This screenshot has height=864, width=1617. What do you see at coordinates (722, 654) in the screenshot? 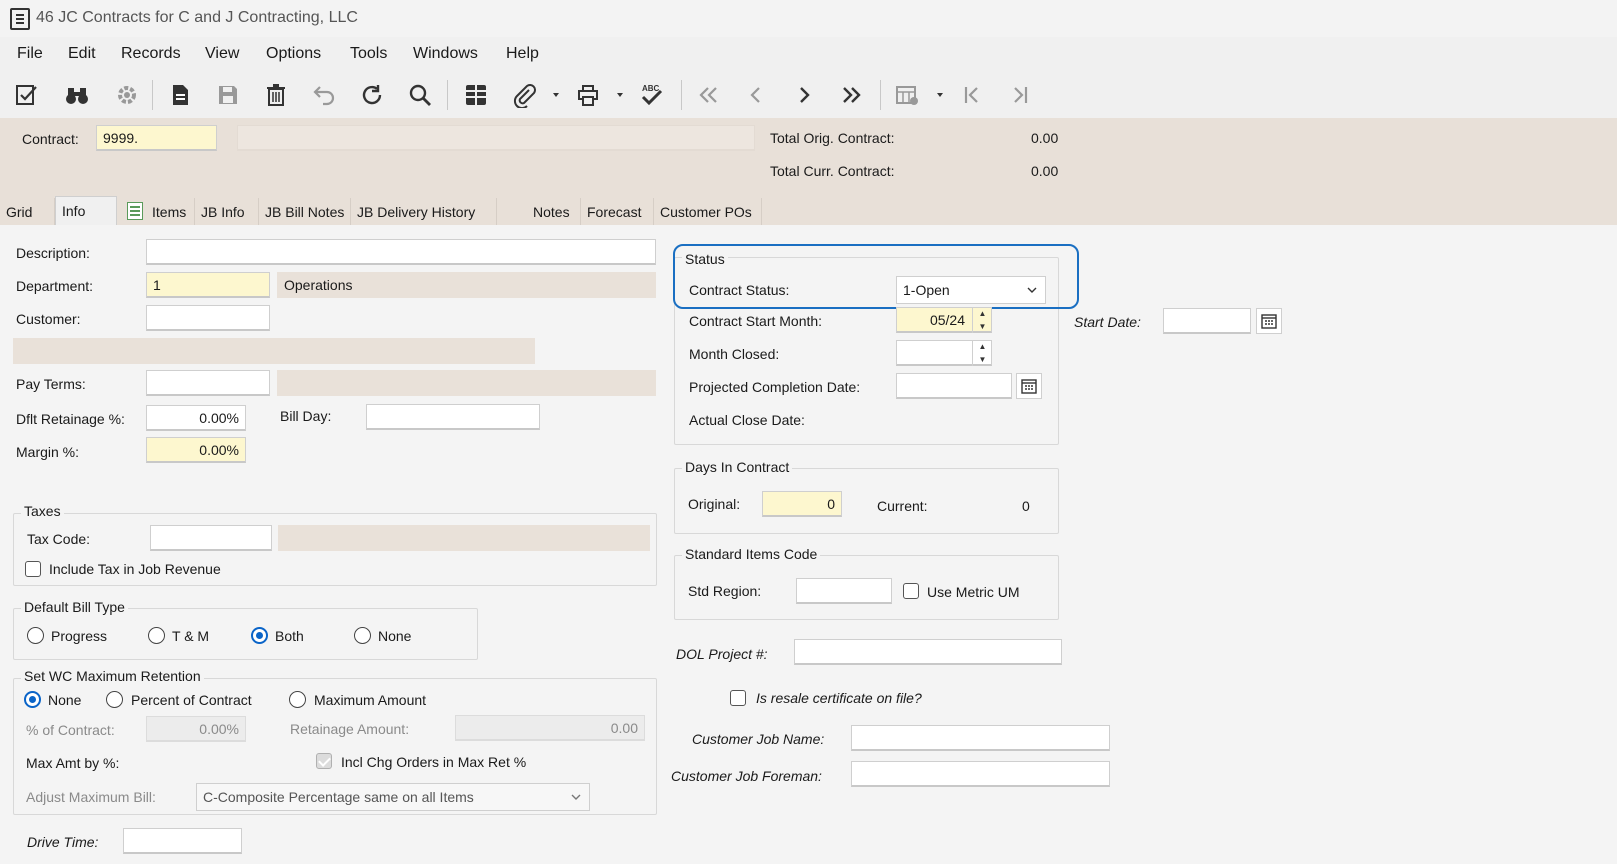
I see `dol-project-label: DOL Project #:` at bounding box center [722, 654].